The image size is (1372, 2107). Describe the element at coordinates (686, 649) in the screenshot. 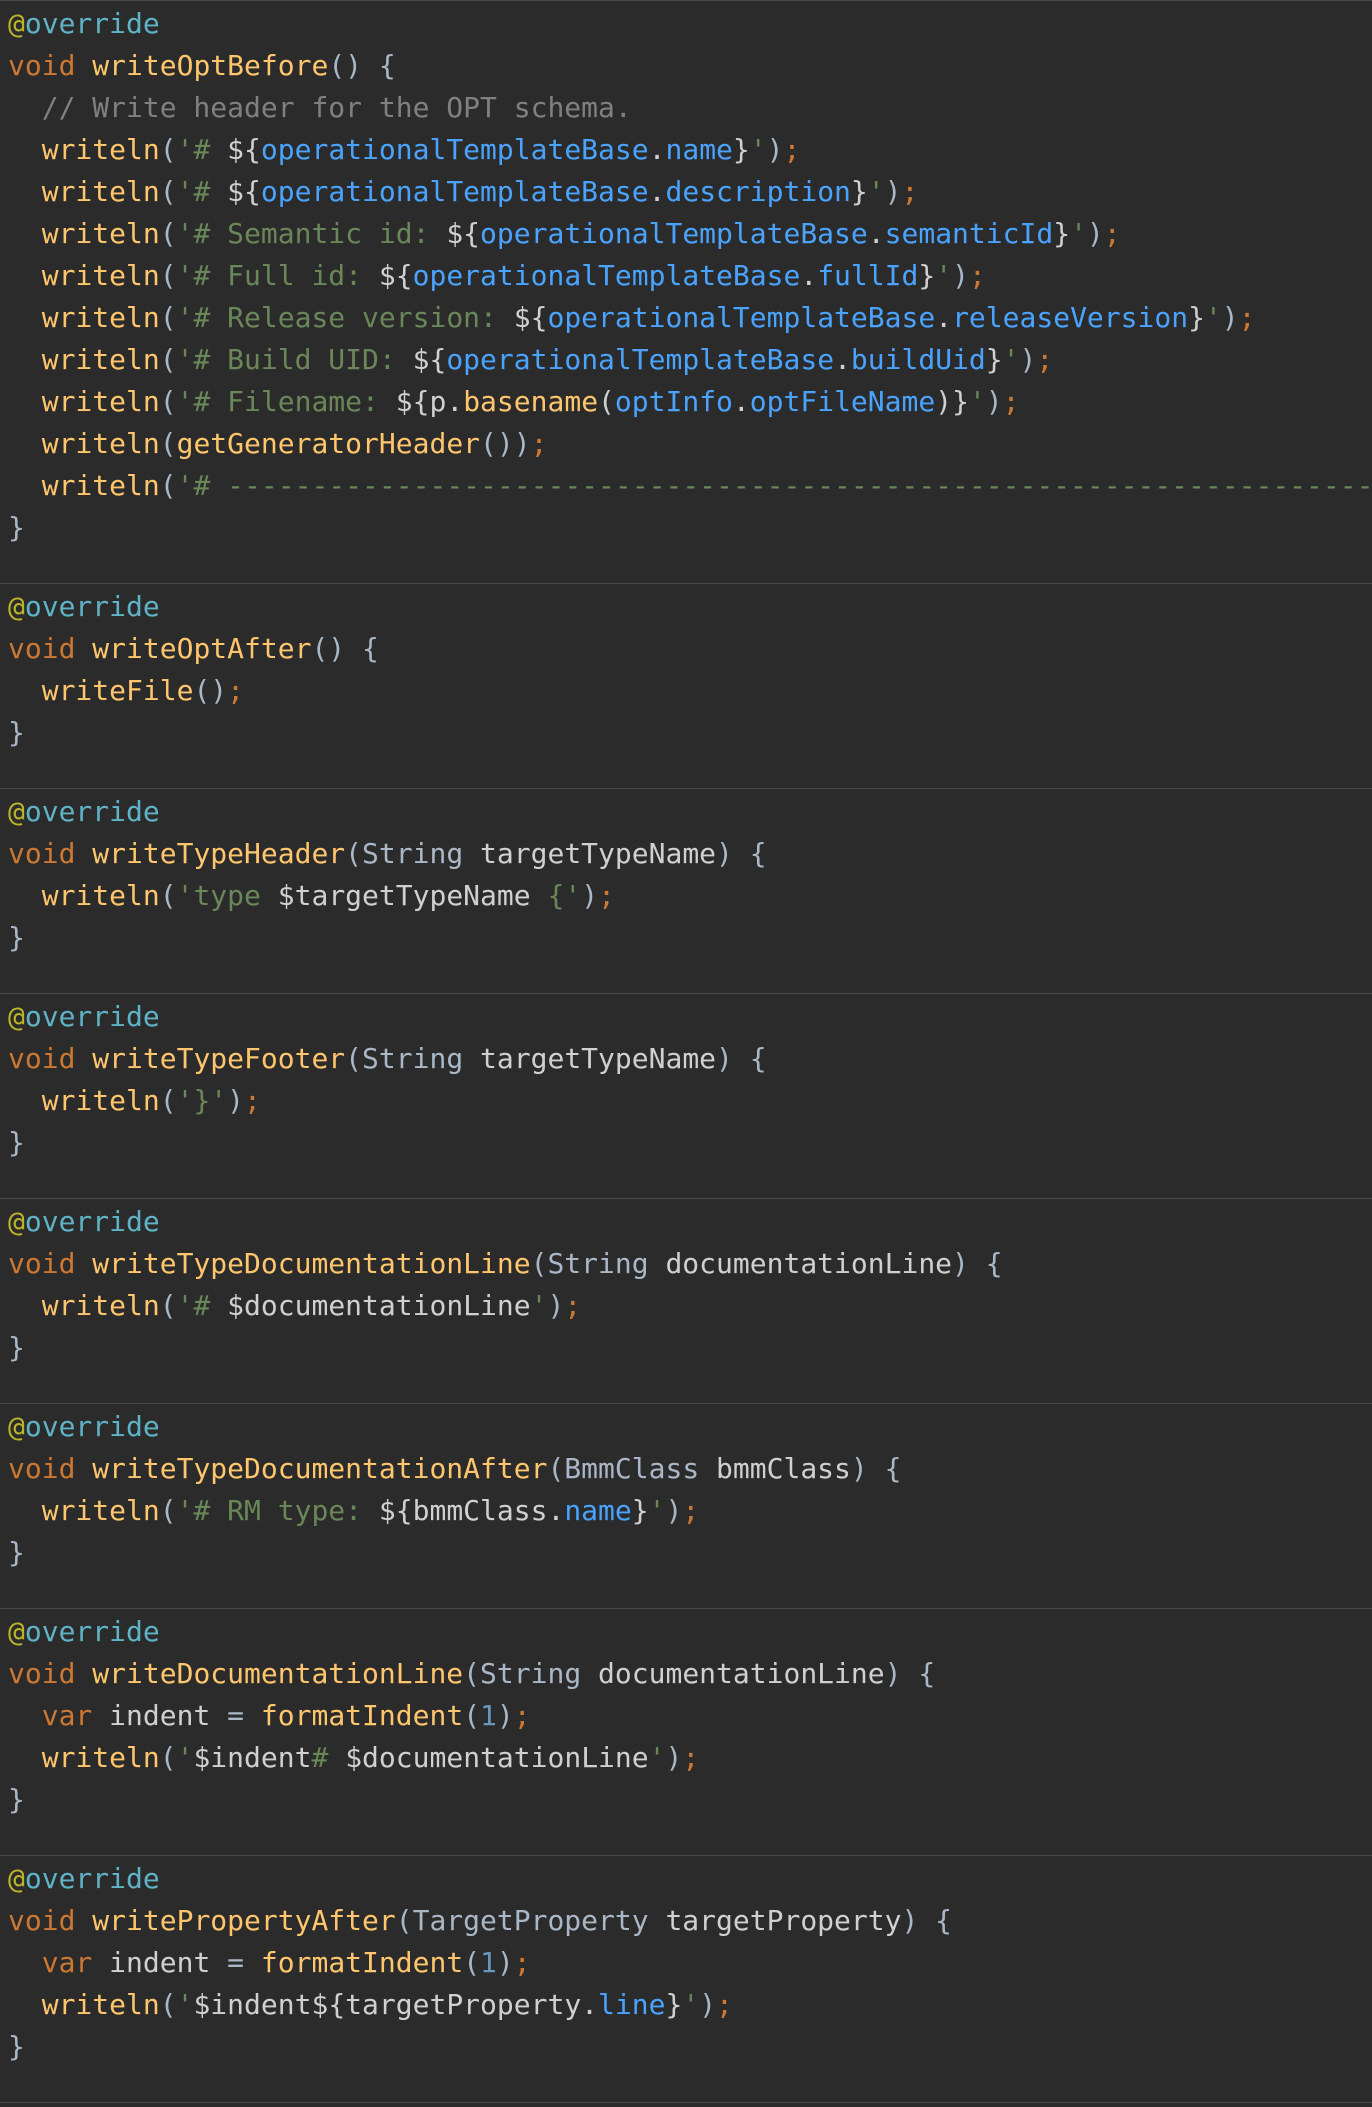

I see `code-line: void writeOptAfter() {` at that location.